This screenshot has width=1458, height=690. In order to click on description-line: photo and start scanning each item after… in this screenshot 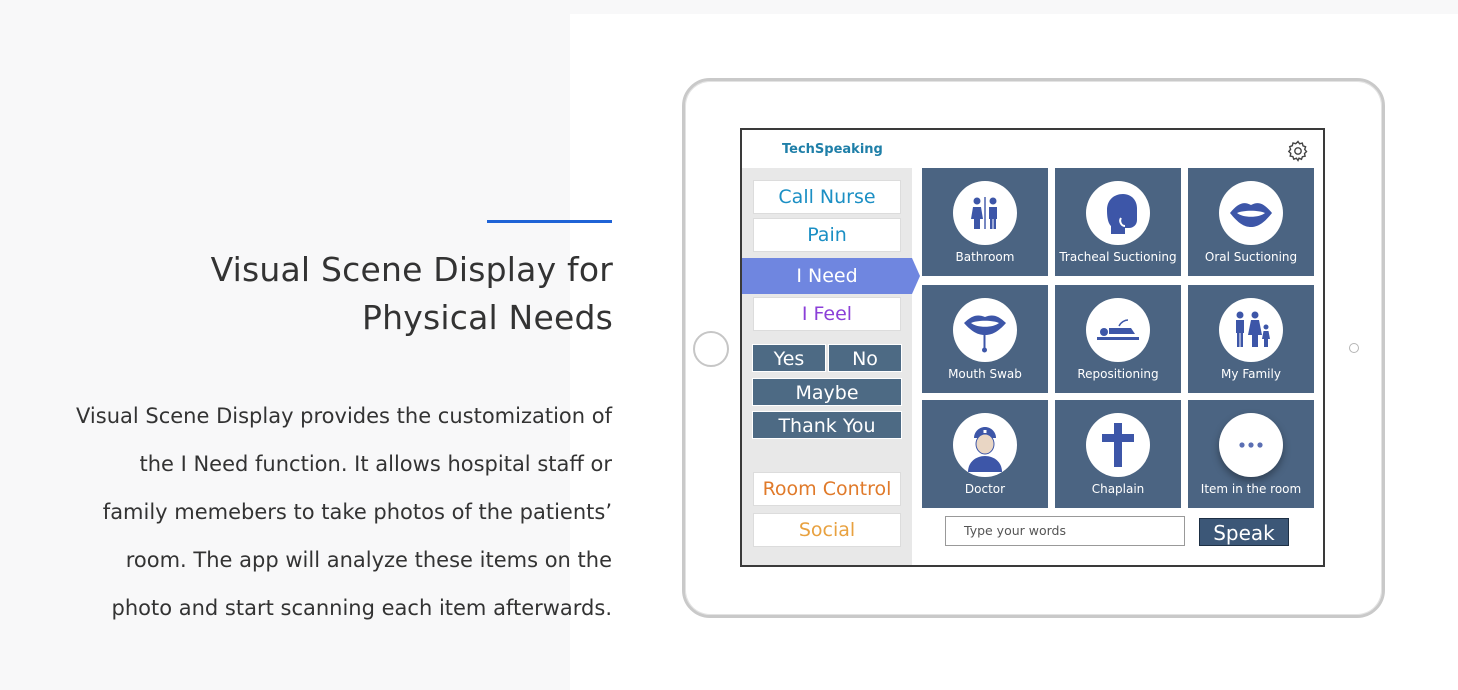, I will do `click(361, 608)`.